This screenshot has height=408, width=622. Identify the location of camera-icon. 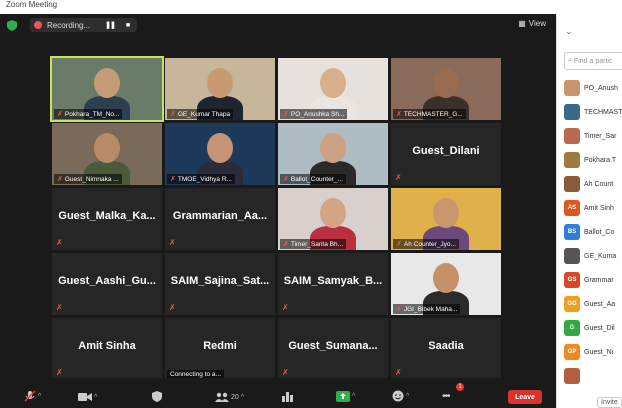
(85, 397).